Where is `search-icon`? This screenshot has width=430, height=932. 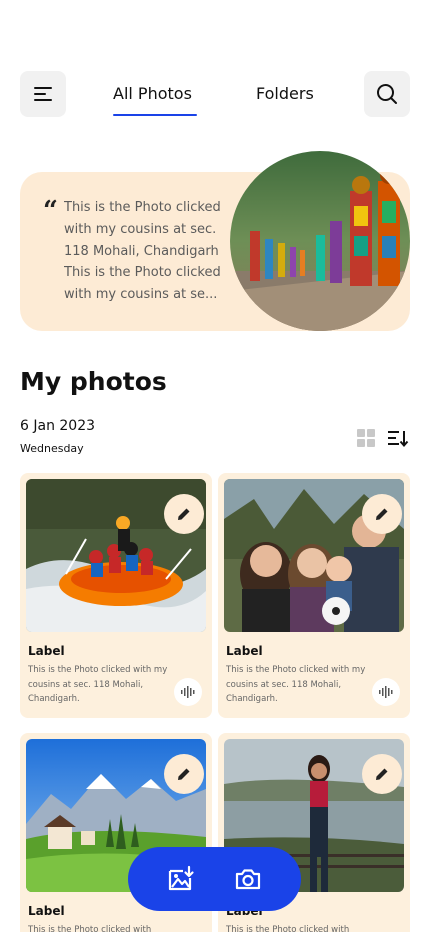 search-icon is located at coordinates (387, 94).